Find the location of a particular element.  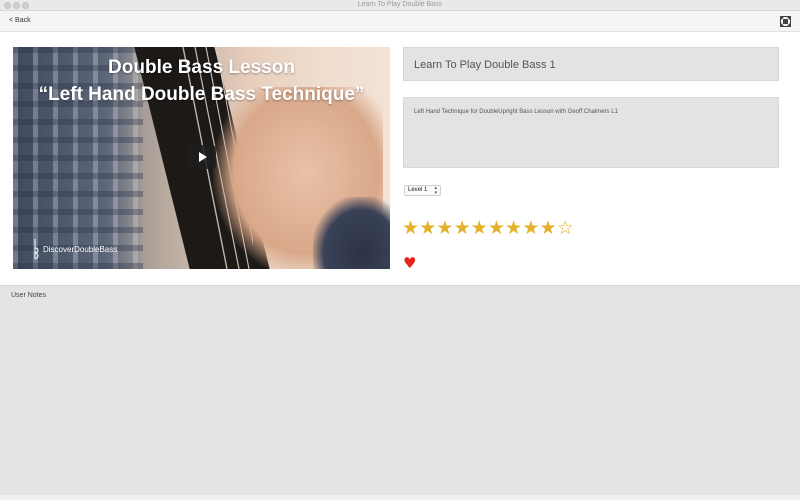

toolbar: < Back is located at coordinates (400, 21).